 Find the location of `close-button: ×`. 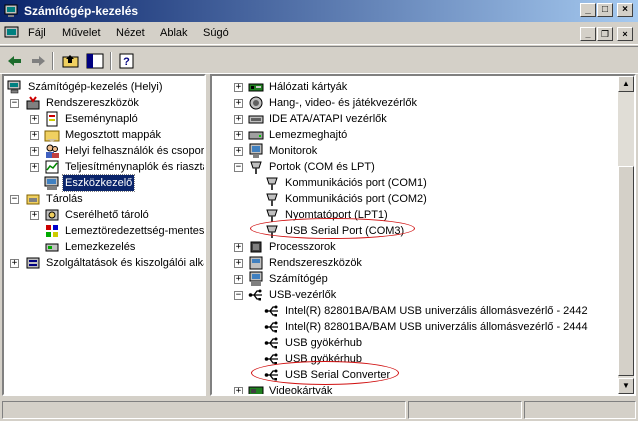

close-button: × is located at coordinates (625, 10).